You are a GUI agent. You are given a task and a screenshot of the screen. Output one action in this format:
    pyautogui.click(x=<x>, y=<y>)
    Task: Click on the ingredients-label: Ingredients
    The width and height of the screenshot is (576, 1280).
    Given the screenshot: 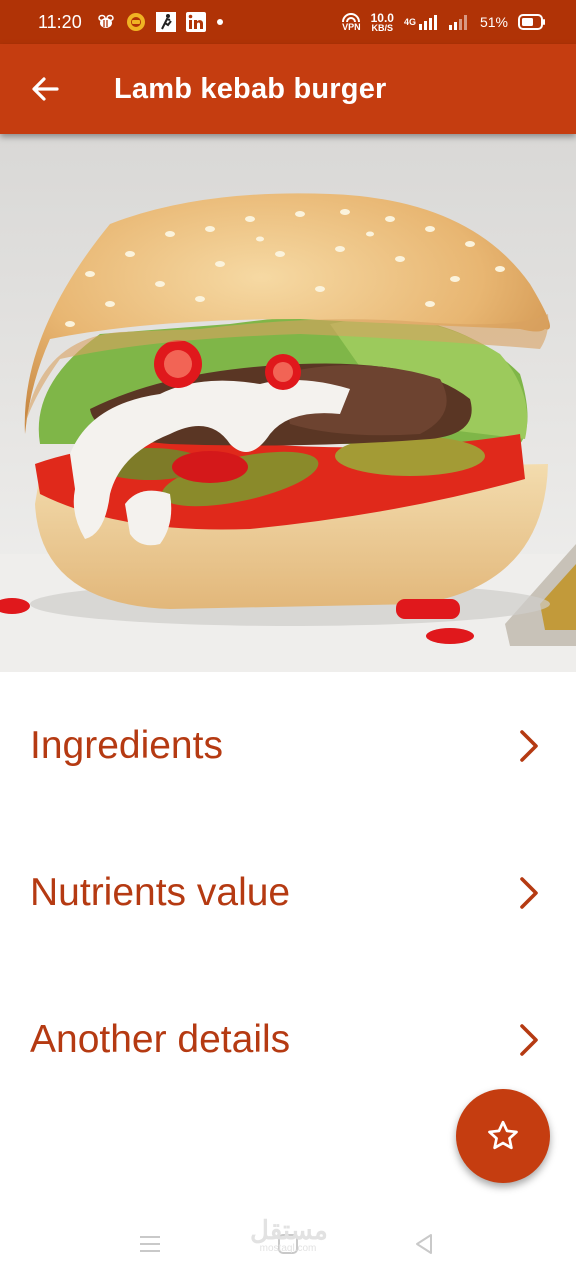 What is the action you would take?
    pyautogui.click(x=126, y=745)
    